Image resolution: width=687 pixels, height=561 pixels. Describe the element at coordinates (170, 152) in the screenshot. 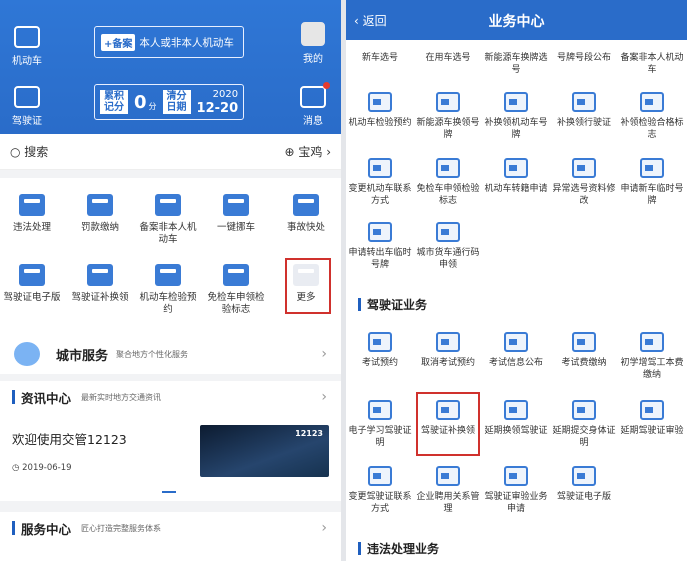

I see `search-bar: ○ 搜索 ⊕ 宝鸡 ›` at that location.